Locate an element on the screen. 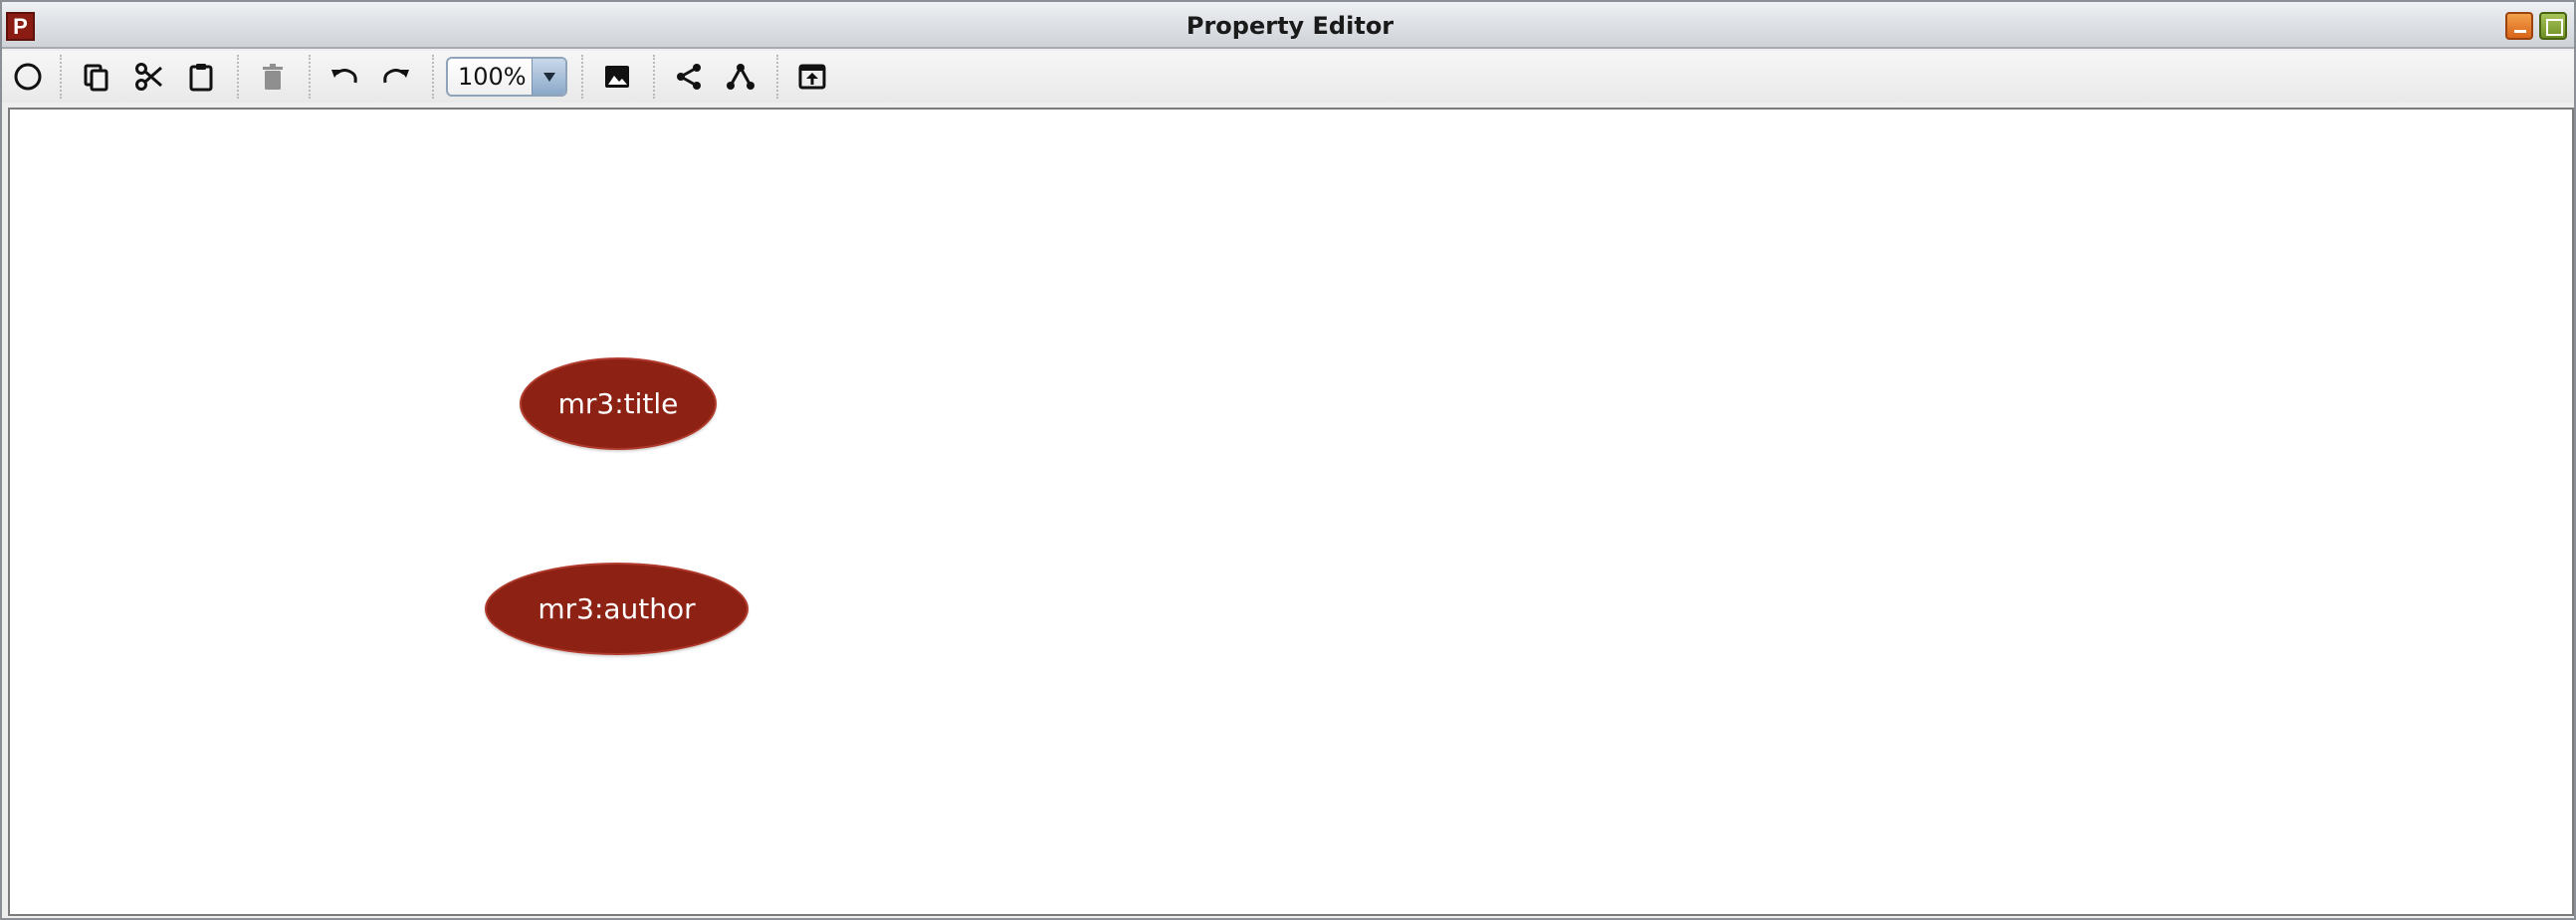  zoom-select: 100% is located at coordinates (506, 77).